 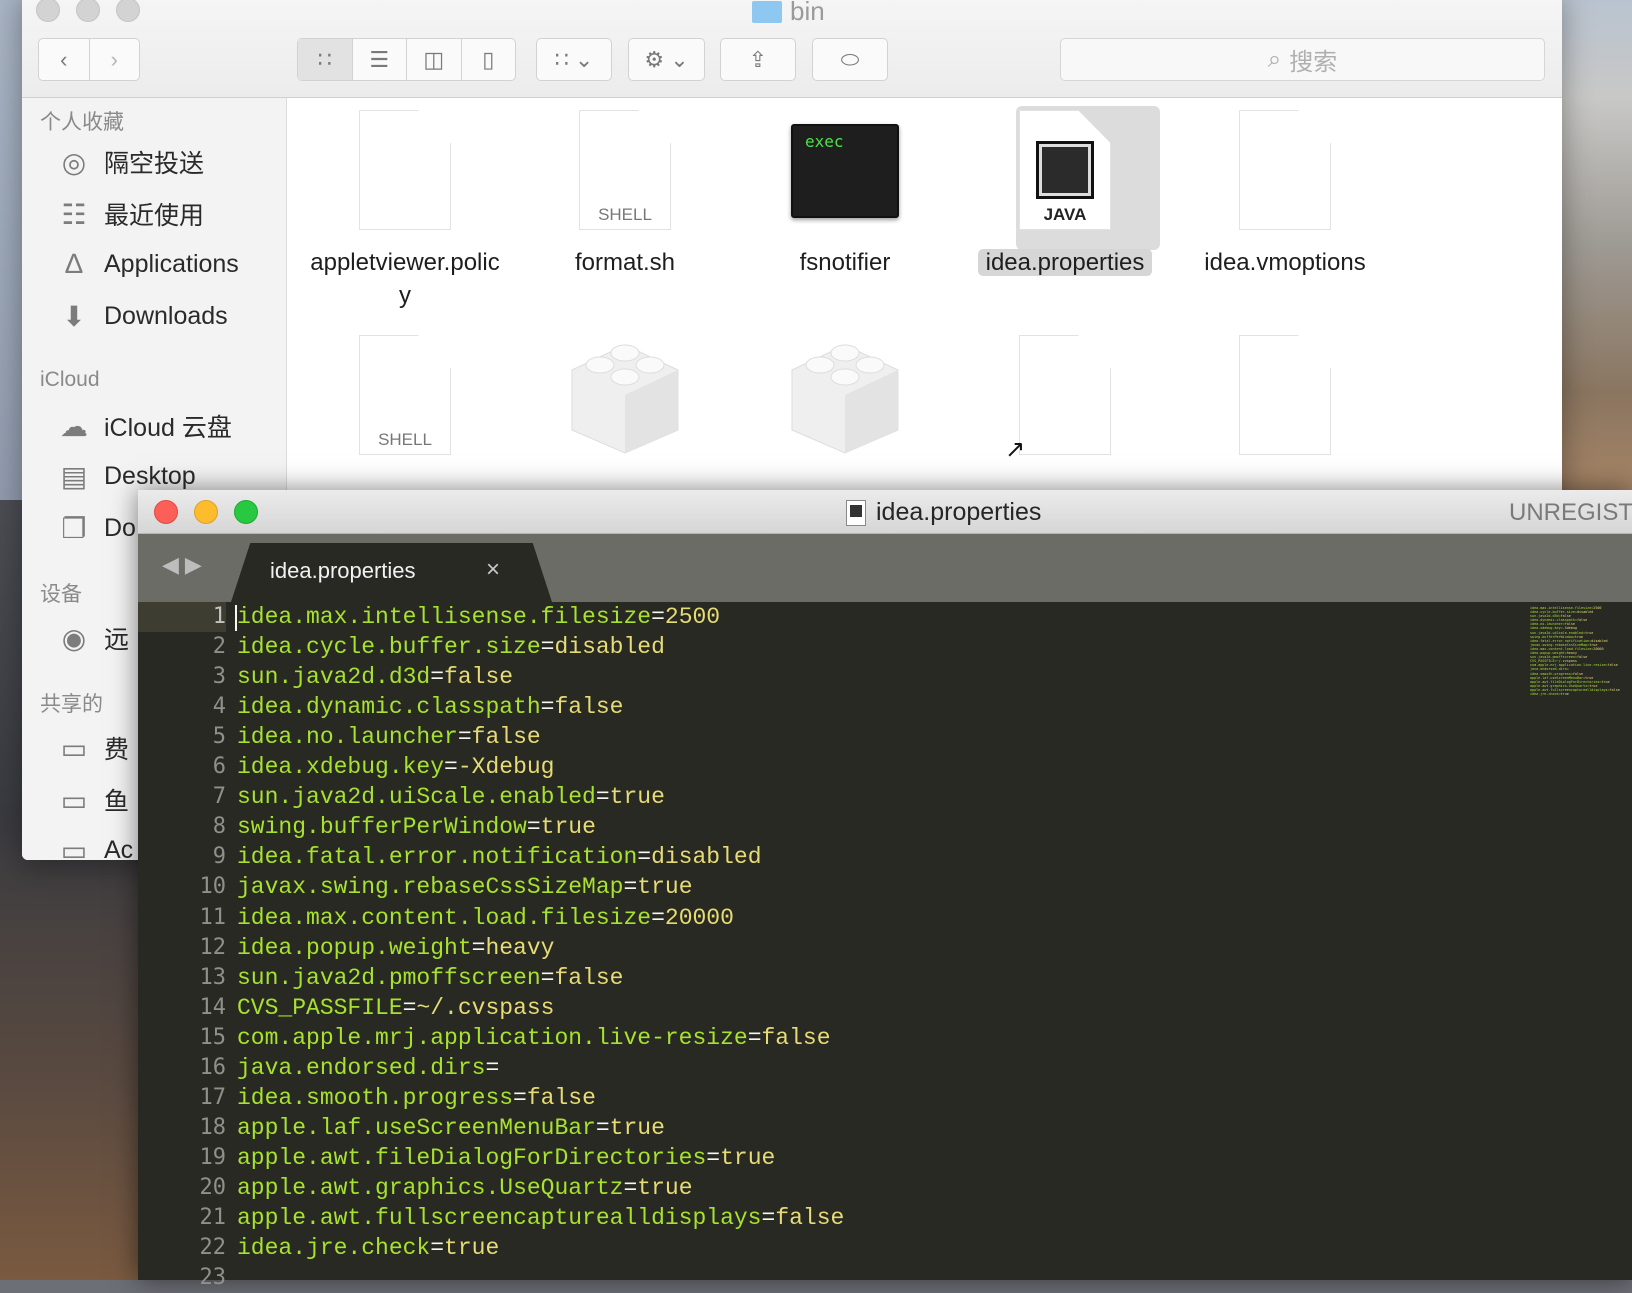 I want to click on line-number: 11, so click(x=213, y=917).